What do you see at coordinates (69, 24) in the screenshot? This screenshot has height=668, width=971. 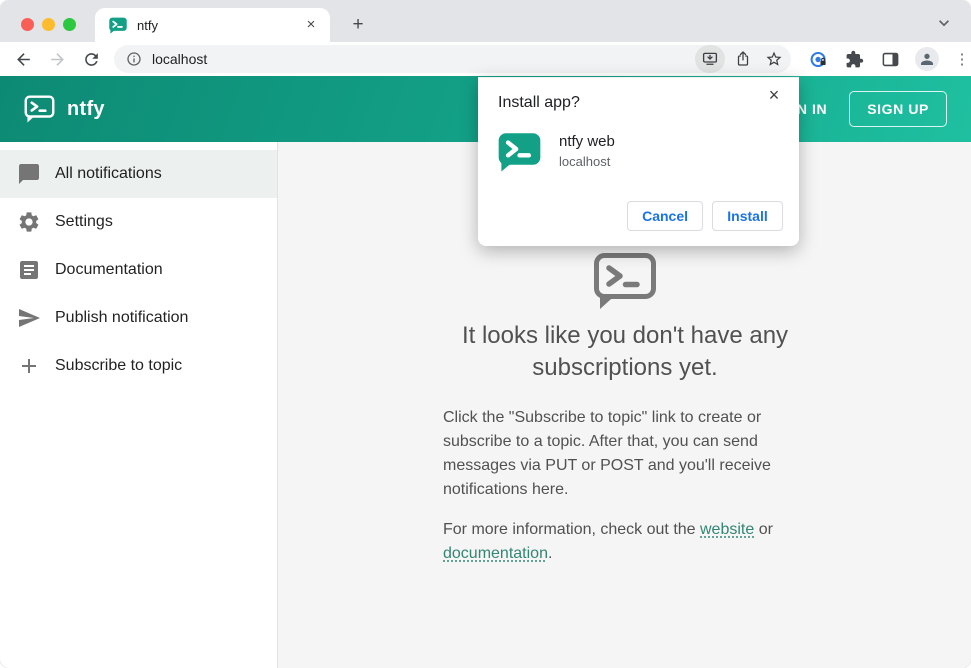 I see `maximize-window-button` at bounding box center [69, 24].